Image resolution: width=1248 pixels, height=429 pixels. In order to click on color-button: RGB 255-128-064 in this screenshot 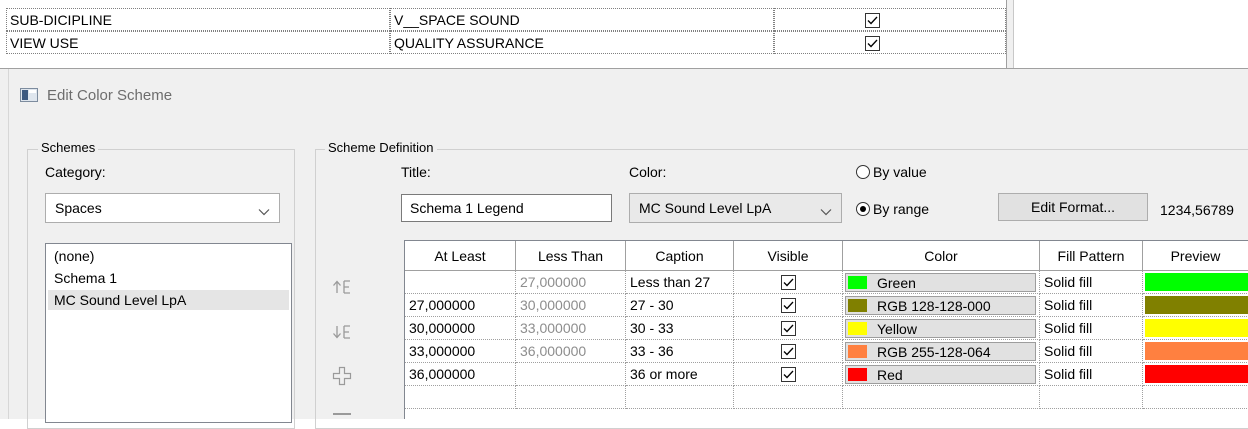, I will do `click(940, 351)`.